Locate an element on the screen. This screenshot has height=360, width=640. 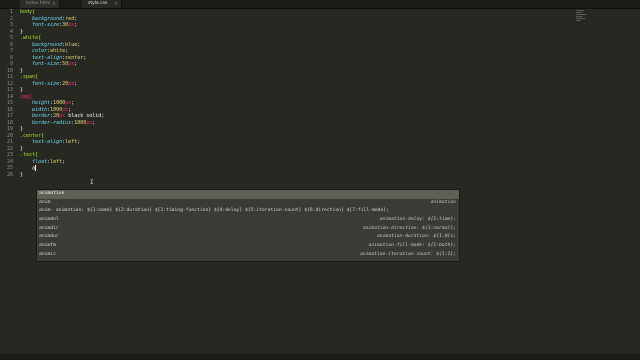
tab-style-css: style.css × is located at coordinates (102, 4).